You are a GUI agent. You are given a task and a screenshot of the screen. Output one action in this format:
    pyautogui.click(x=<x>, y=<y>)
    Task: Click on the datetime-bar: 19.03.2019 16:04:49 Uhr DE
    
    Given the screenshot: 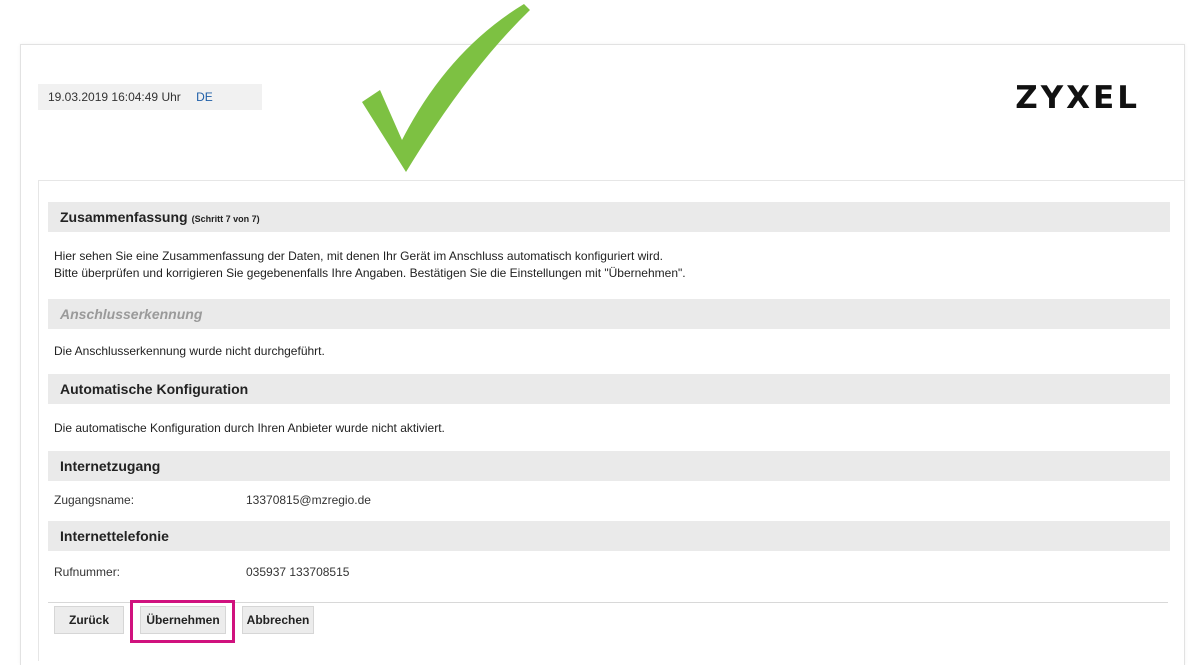 What is the action you would take?
    pyautogui.click(x=150, y=97)
    